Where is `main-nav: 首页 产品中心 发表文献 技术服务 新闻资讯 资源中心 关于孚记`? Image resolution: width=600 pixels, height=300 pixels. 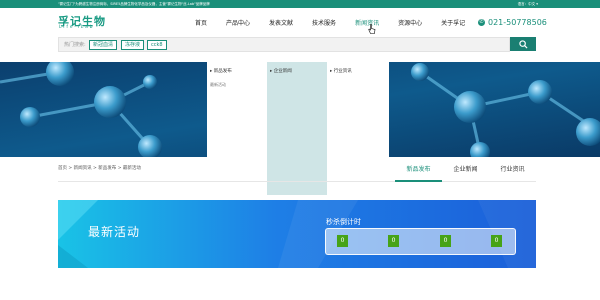 main-nav: 首页 产品中心 发表文献 技术服务 新闻资讯 资源中心 关于孚记 is located at coordinates (339, 22).